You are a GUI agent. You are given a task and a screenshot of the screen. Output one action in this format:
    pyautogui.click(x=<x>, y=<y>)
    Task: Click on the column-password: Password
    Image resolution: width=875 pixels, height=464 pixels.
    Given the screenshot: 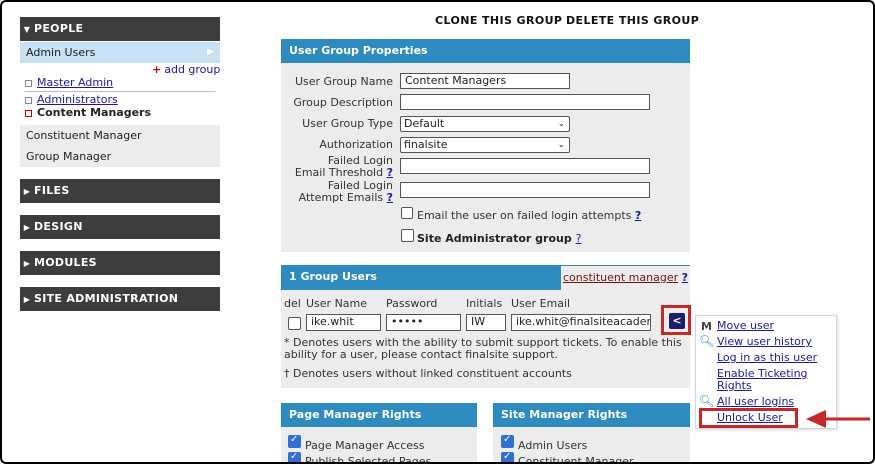 What is the action you would take?
    pyautogui.click(x=412, y=303)
    